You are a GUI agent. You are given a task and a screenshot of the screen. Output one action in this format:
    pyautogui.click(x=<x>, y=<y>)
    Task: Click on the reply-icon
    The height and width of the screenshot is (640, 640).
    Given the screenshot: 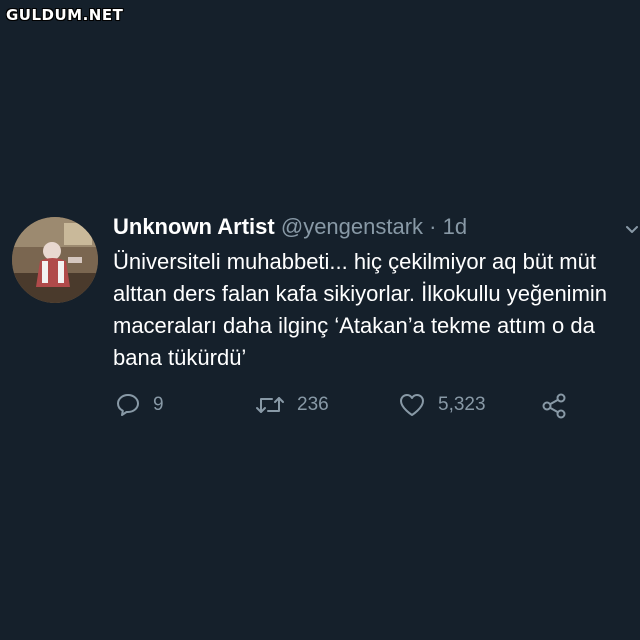 What is the action you would take?
    pyautogui.click(x=128, y=405)
    